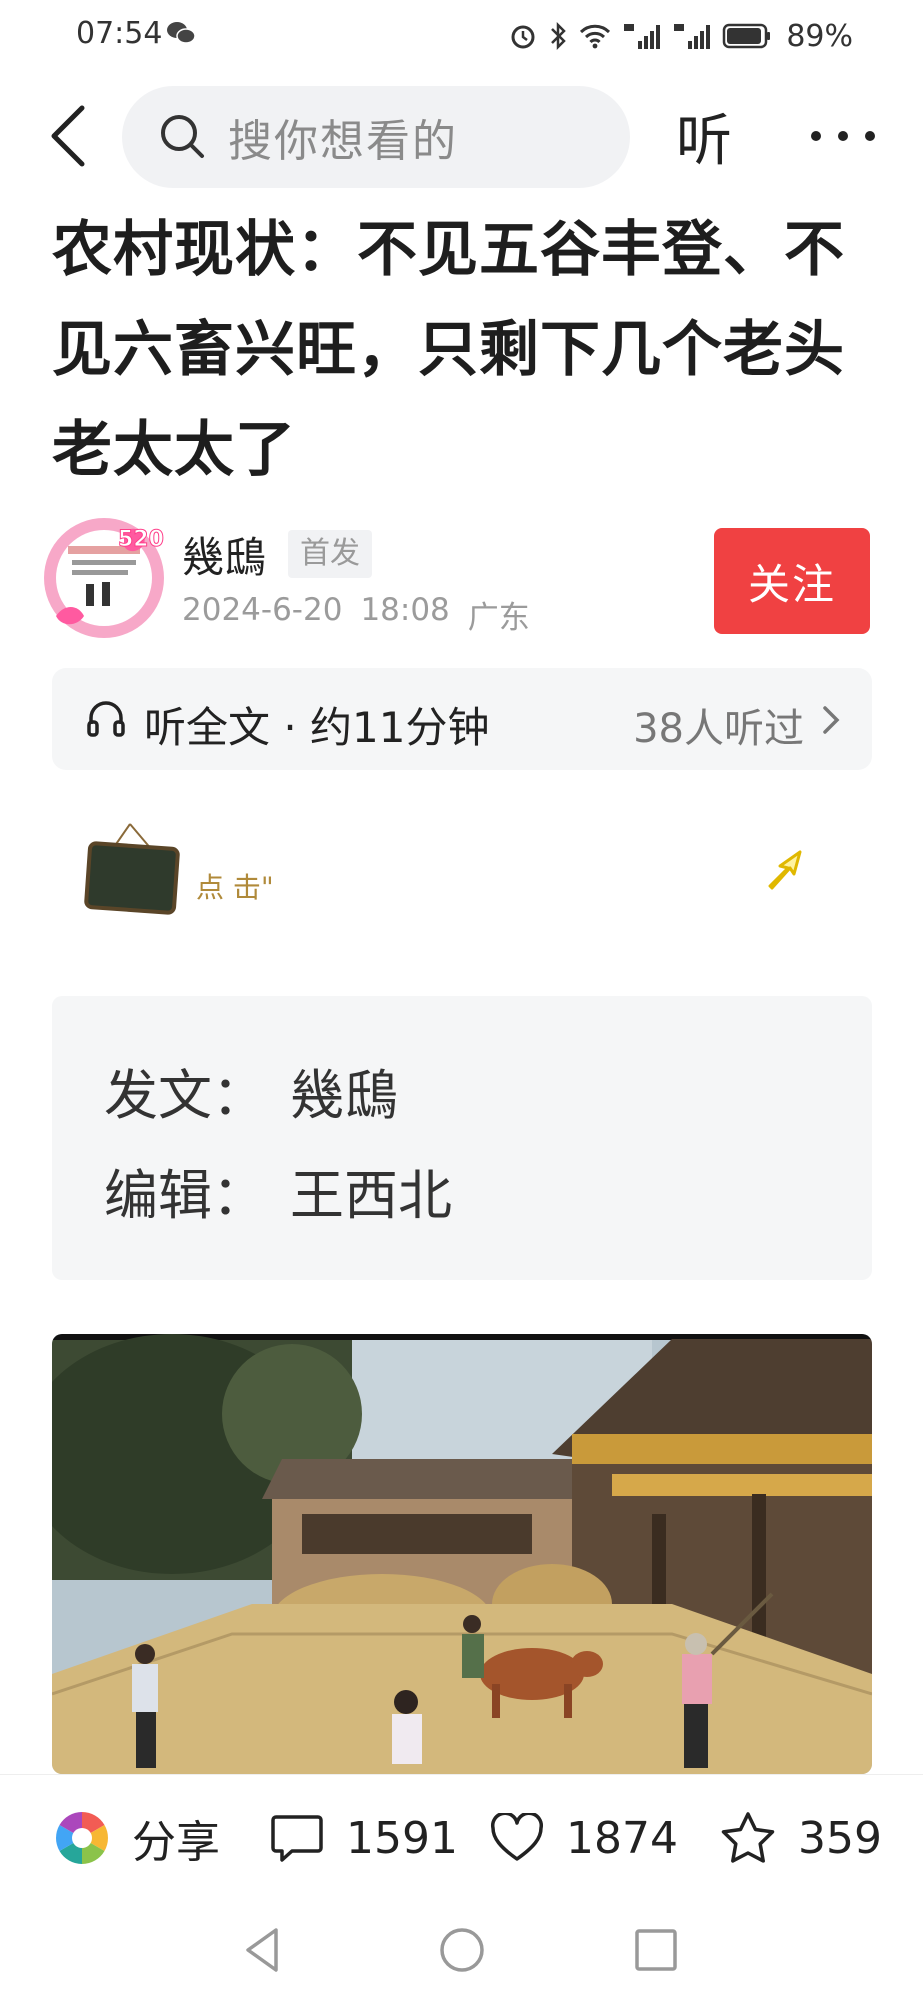 The image size is (923, 2000). What do you see at coordinates (297, 1838) in the screenshot?
I see `comment-icon` at bounding box center [297, 1838].